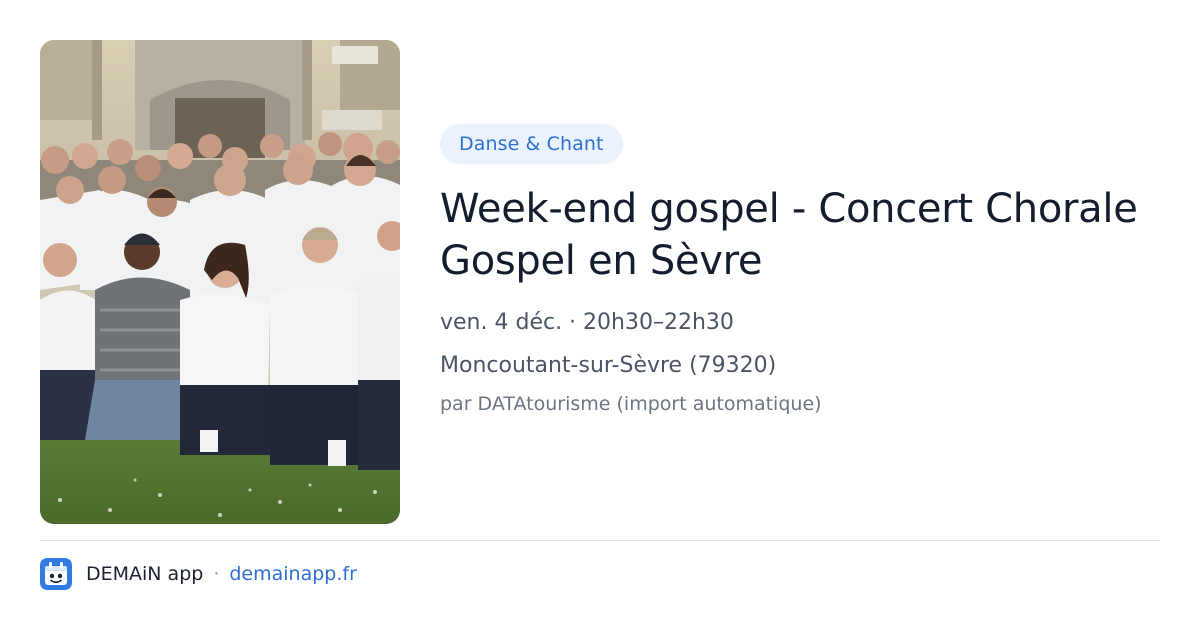  What do you see at coordinates (608, 365) in the screenshot?
I see `event-location: Moncoutant-sur-Sèvre (79320)` at bounding box center [608, 365].